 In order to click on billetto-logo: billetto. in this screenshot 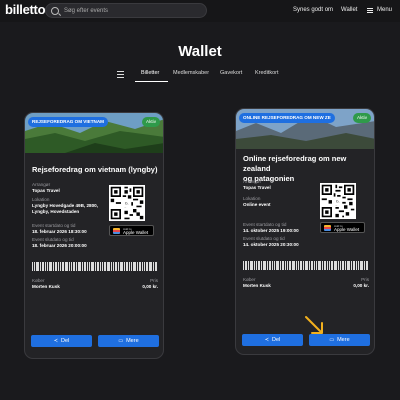, I will do `click(27, 9)`.